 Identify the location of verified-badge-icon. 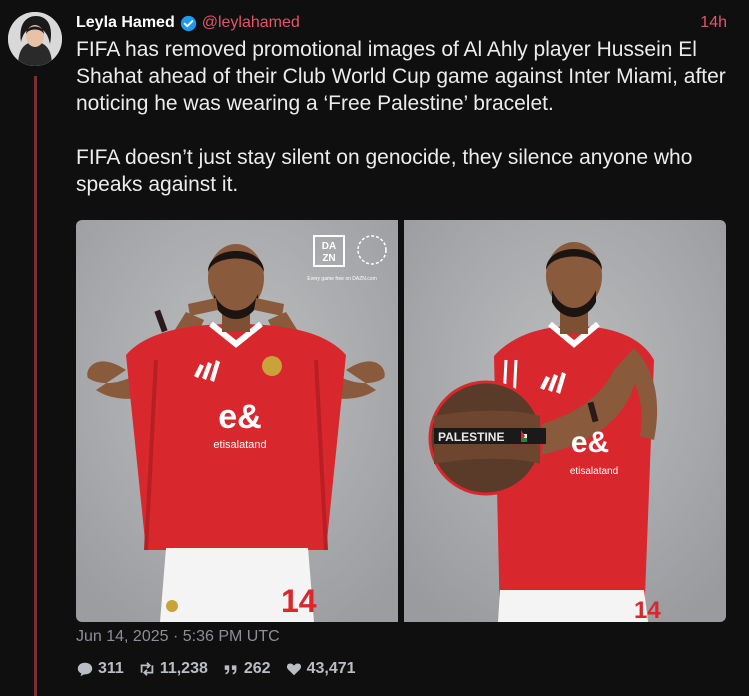
(188, 23).